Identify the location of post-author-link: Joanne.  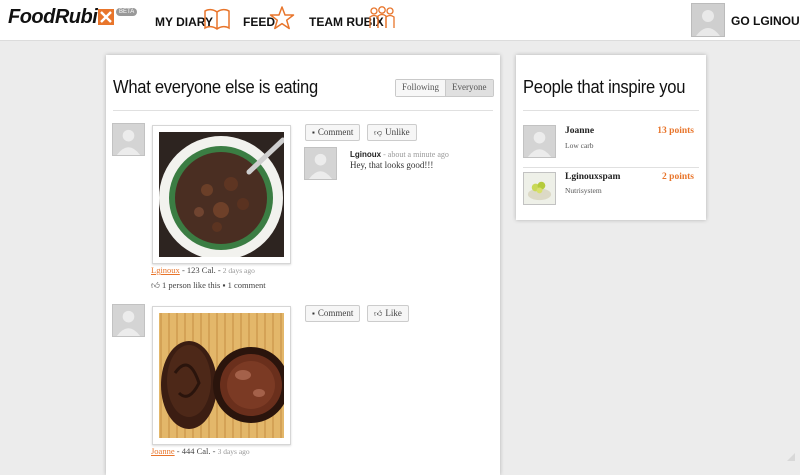
(163, 451).